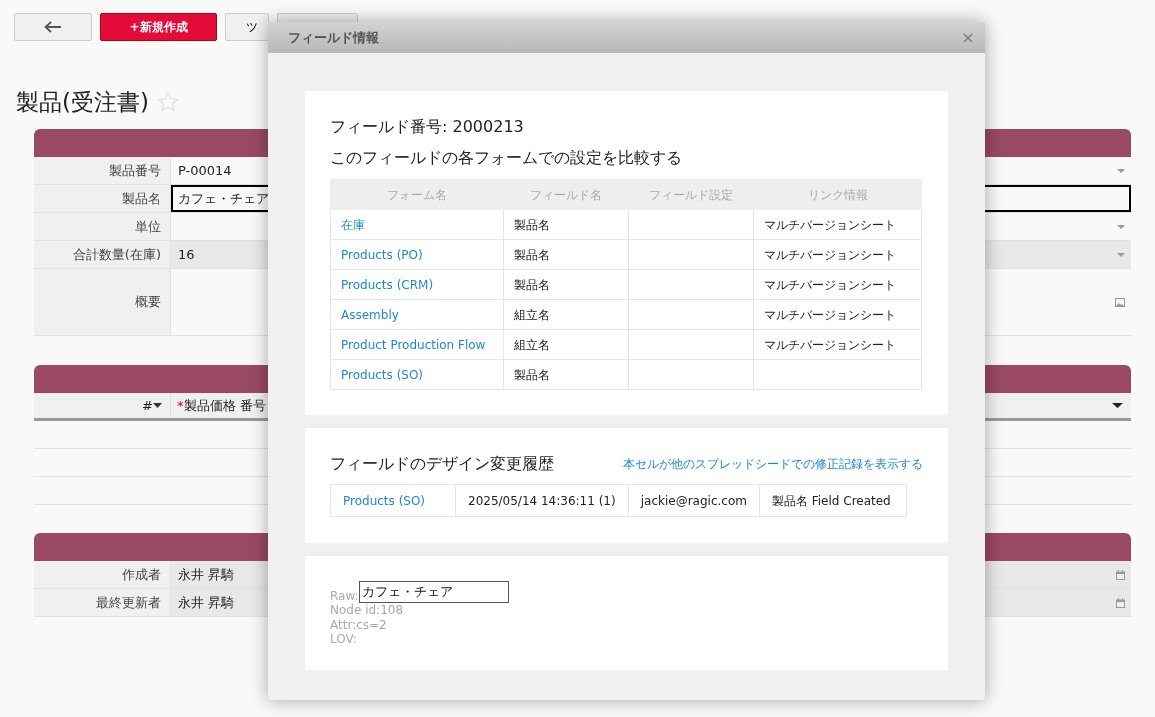 This screenshot has width=1155, height=717. What do you see at coordinates (223, 198) in the screenshot?
I see `field-text: カフェ・チェア` at bounding box center [223, 198].